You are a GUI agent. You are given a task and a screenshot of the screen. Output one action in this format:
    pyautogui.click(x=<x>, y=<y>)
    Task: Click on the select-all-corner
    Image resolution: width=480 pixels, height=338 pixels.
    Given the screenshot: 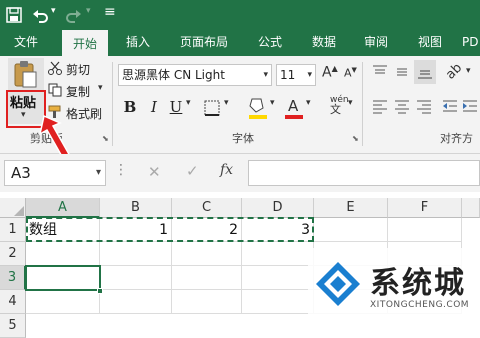 What is the action you would take?
    pyautogui.click(x=13, y=208)
    